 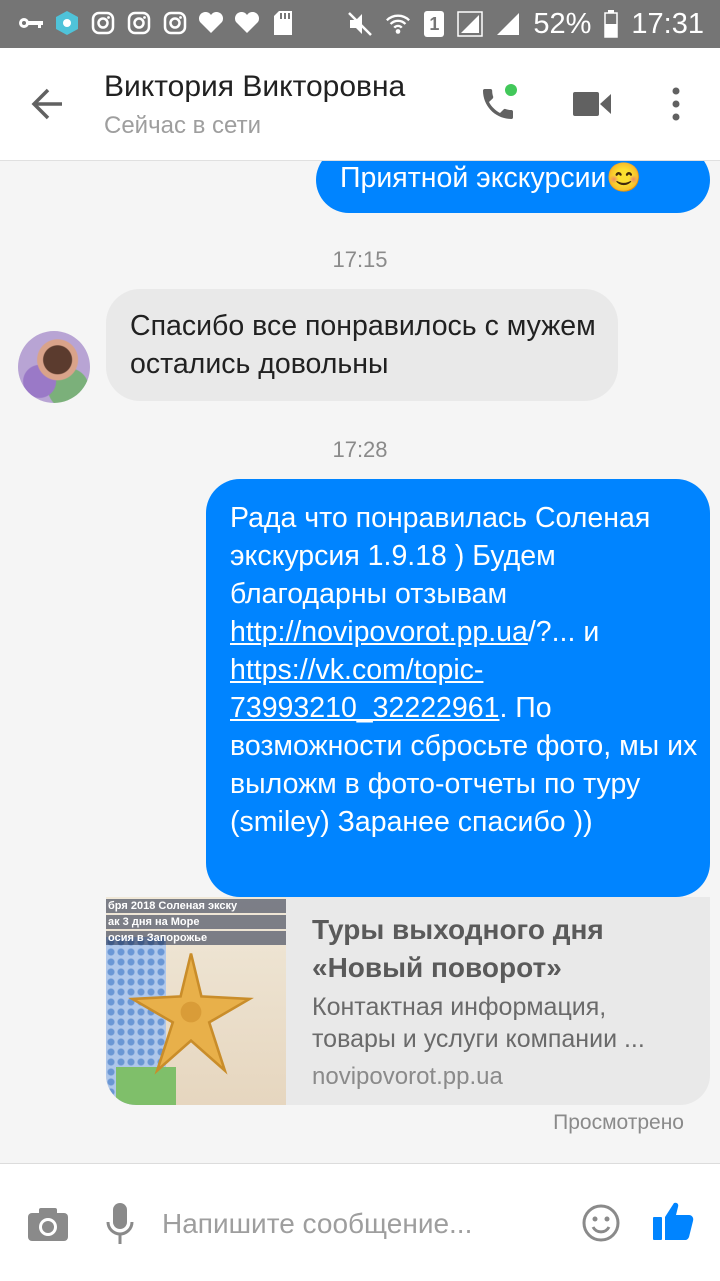 I want to click on sent-message: Приятной экскурсии😊, so click(x=513, y=187).